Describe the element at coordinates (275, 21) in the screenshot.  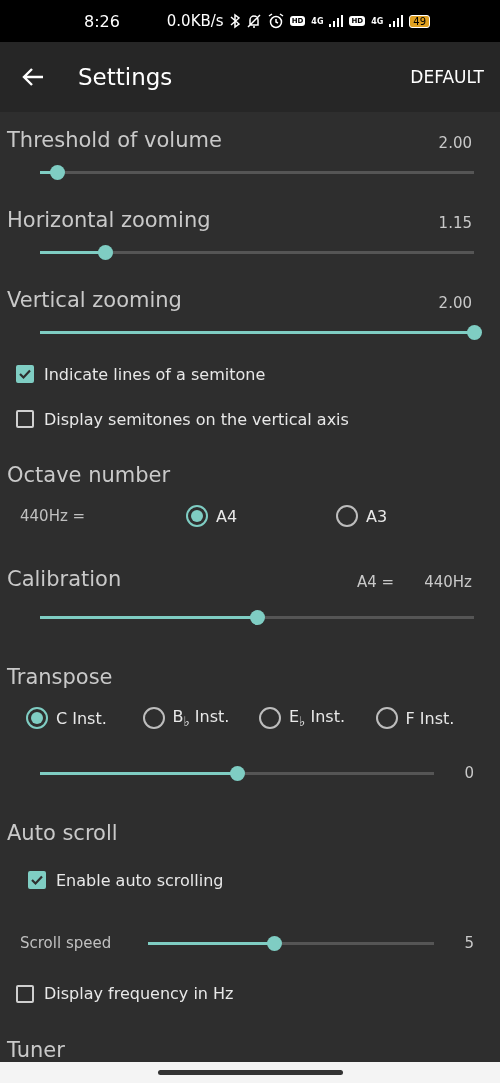
I see `alarm-icon` at that location.